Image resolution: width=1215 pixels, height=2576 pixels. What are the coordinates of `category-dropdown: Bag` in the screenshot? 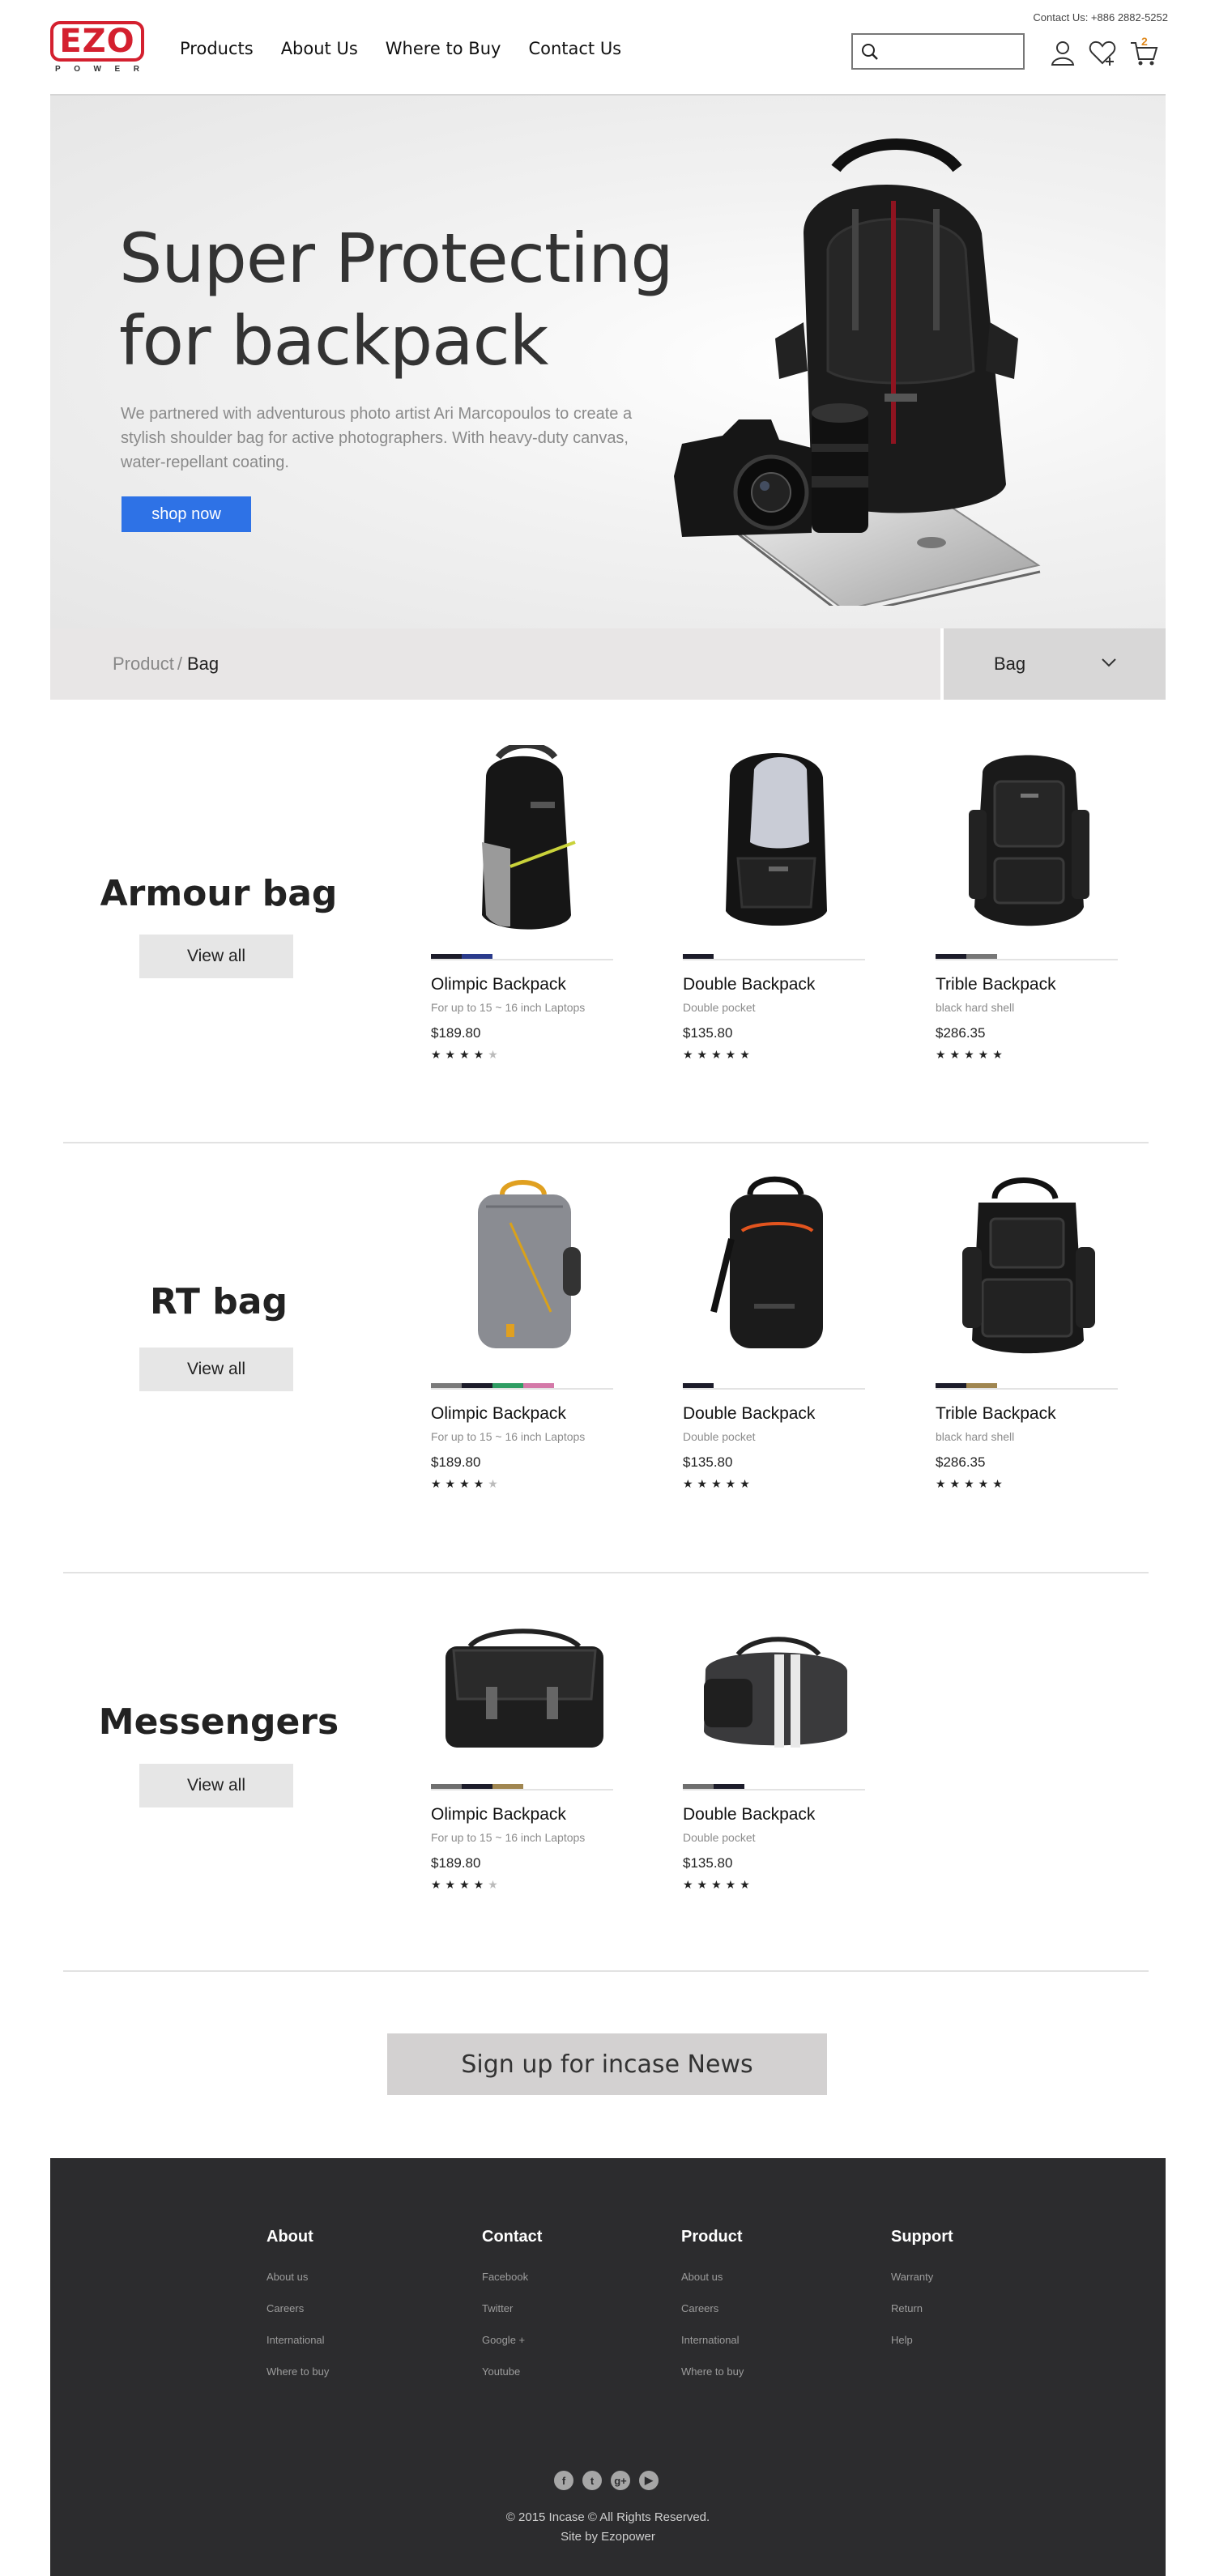 It's located at (1055, 664).